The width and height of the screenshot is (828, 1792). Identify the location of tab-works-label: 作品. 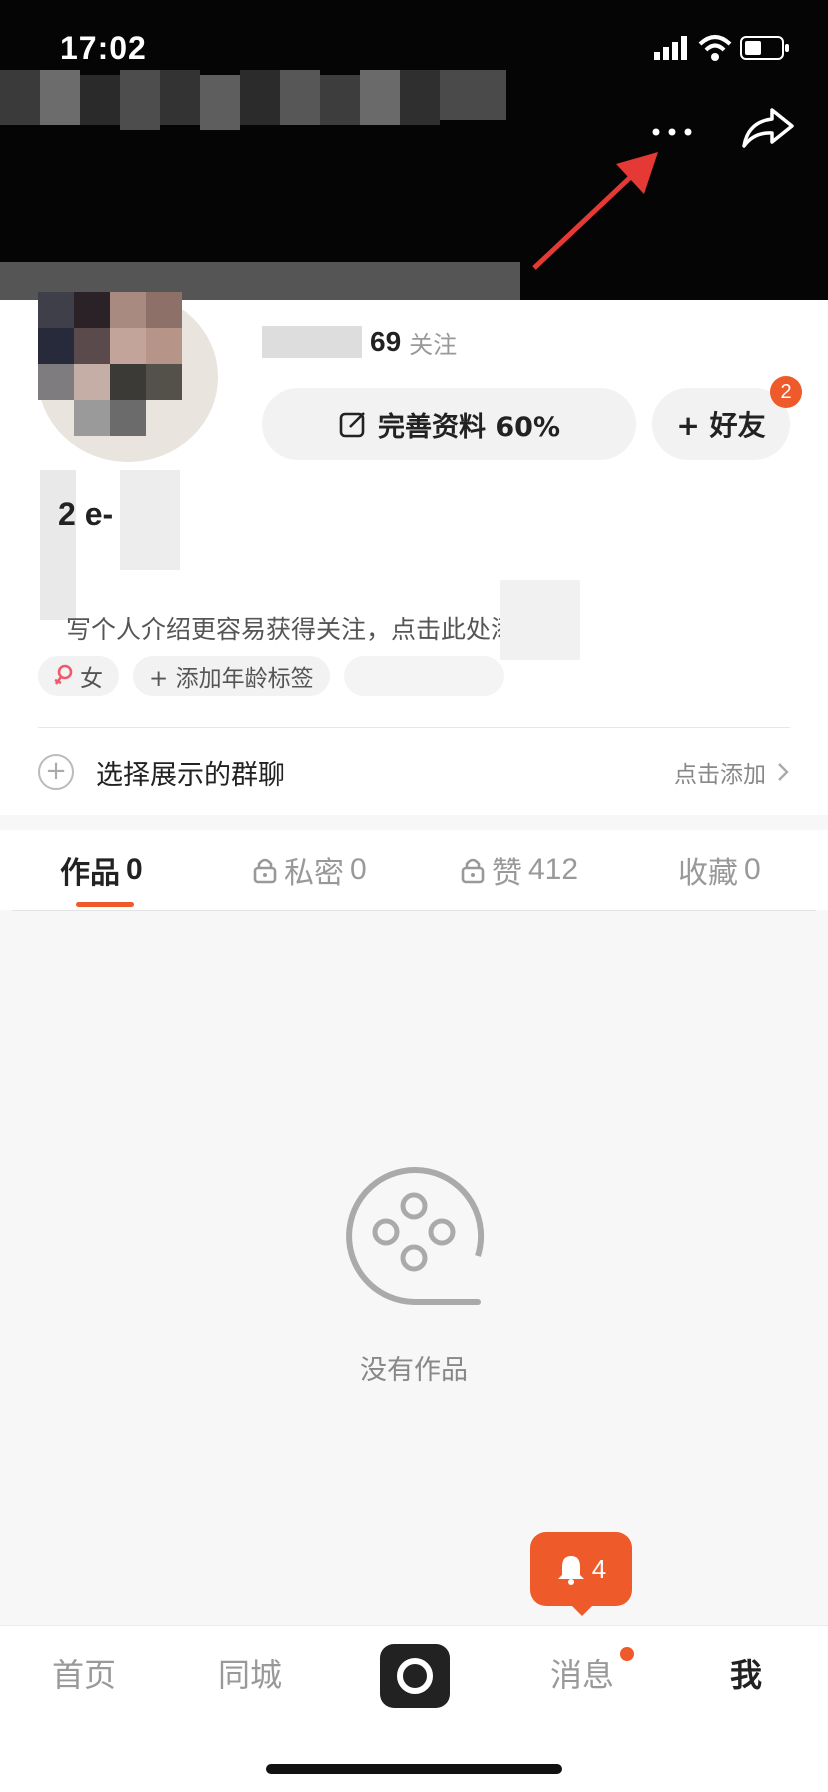
(90, 873).